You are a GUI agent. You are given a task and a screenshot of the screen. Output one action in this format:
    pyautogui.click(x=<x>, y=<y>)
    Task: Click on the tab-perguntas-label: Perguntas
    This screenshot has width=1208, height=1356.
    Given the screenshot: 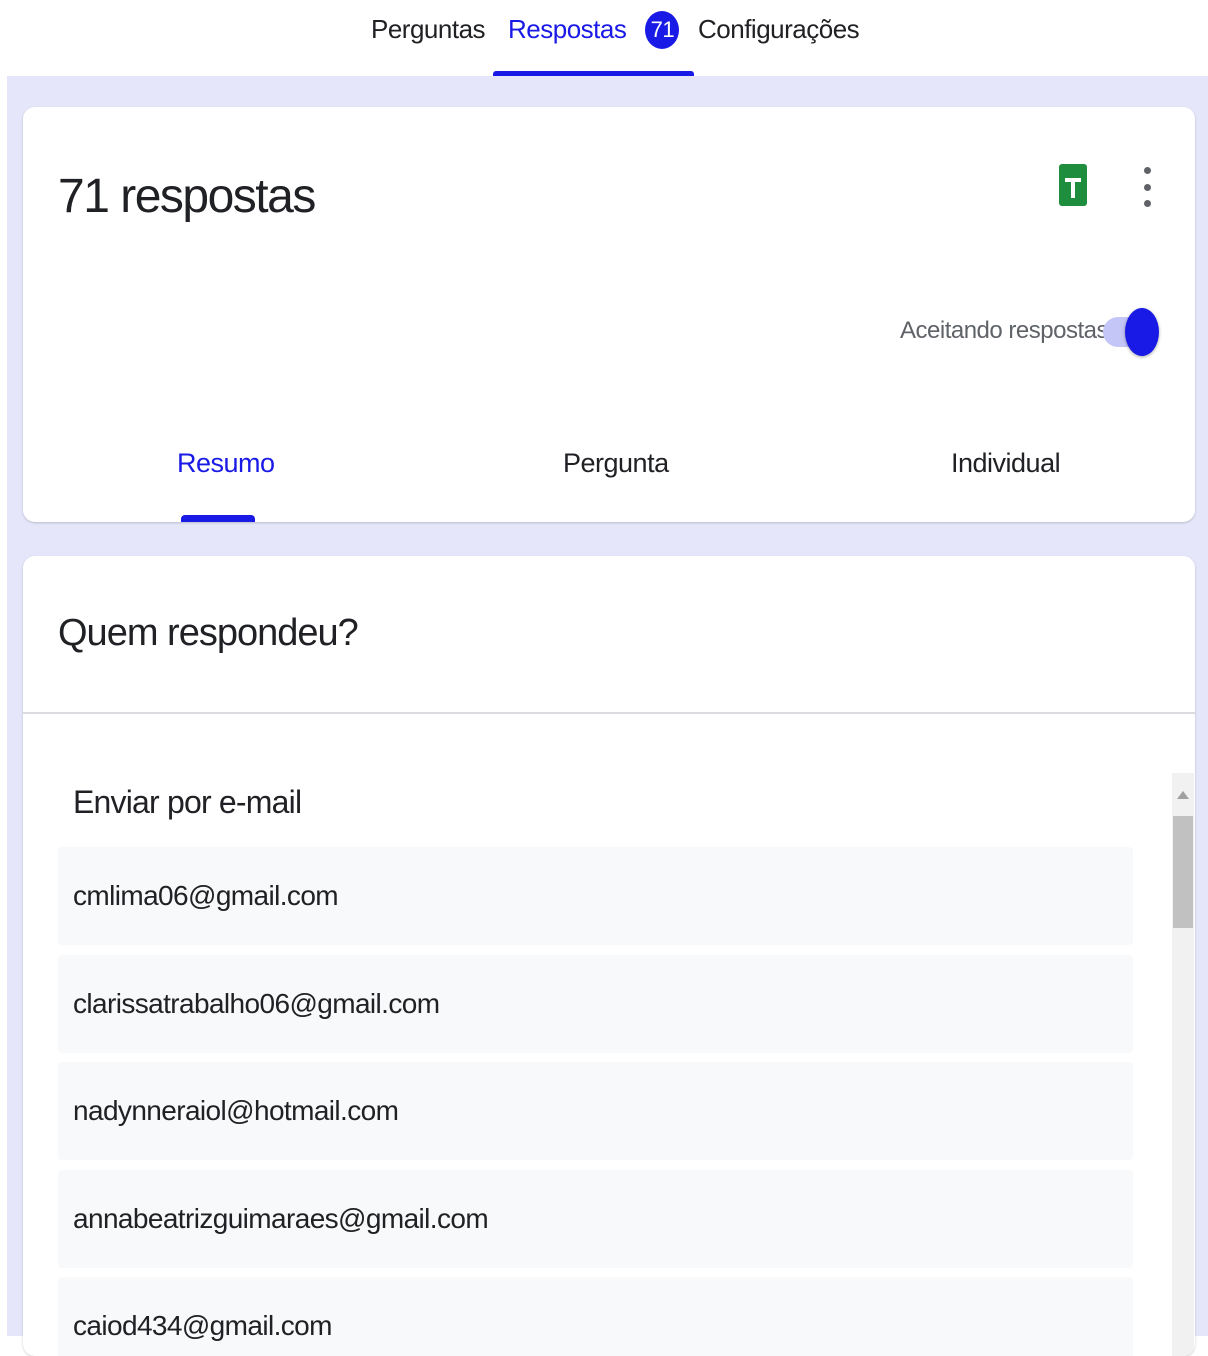 What is the action you would take?
    pyautogui.click(x=428, y=29)
    